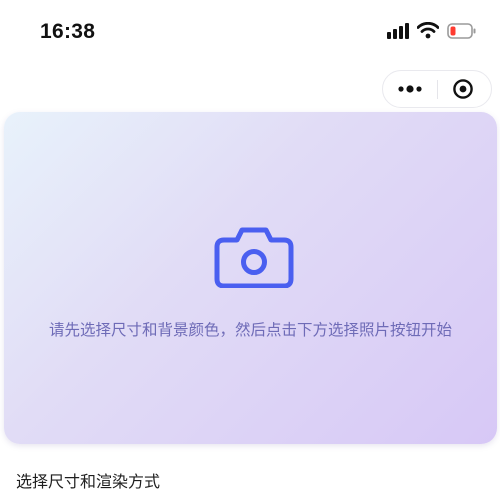 This screenshot has height=500, width=500. Describe the element at coordinates (428, 30) in the screenshot. I see `wifi-icon` at that location.